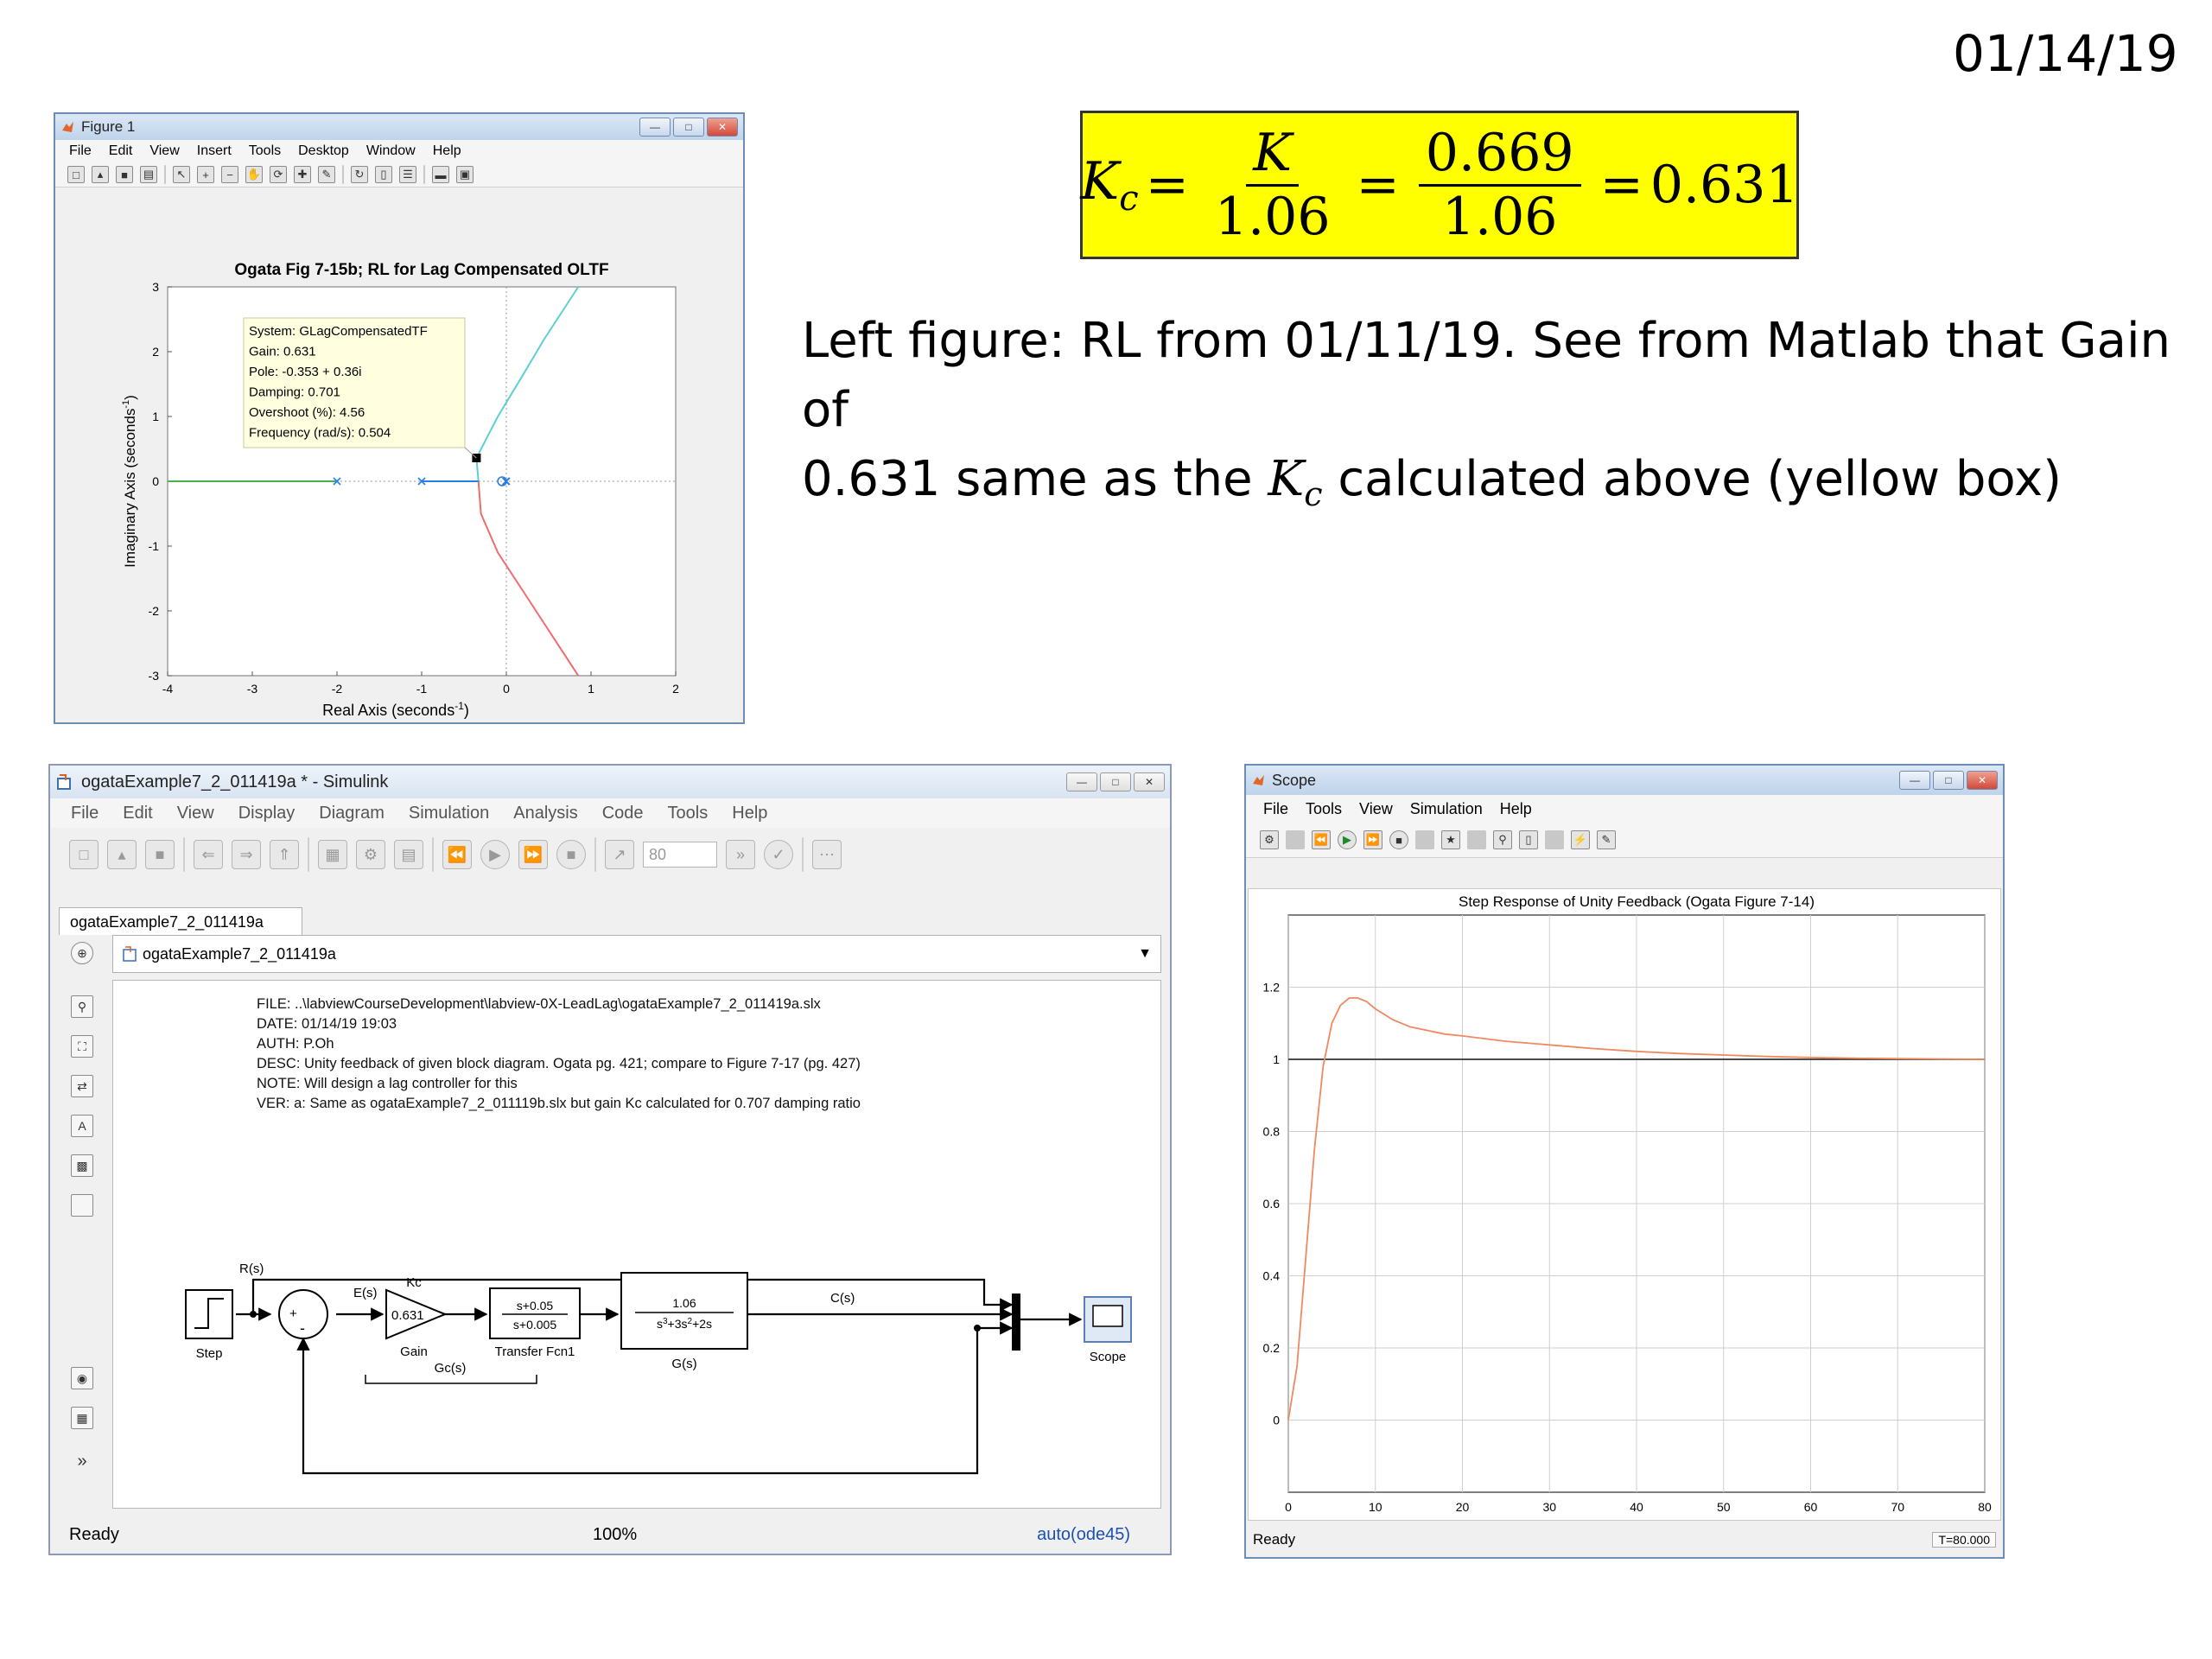  I want to click on link-plot-icon: ↻, so click(359, 174).